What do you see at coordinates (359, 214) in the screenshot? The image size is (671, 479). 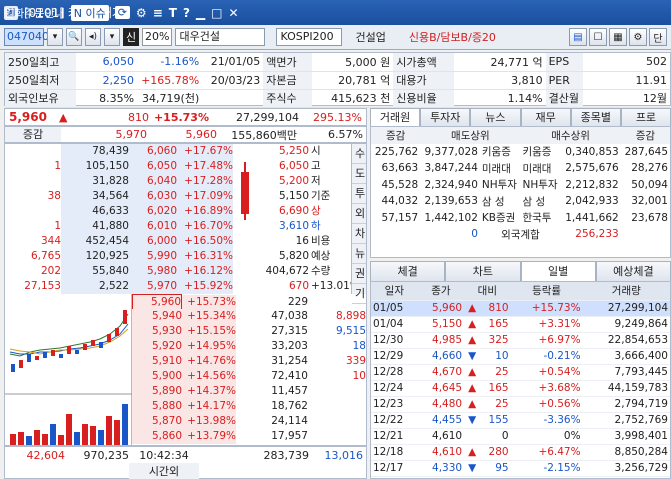 I see `side-tab: 외` at bounding box center [359, 214].